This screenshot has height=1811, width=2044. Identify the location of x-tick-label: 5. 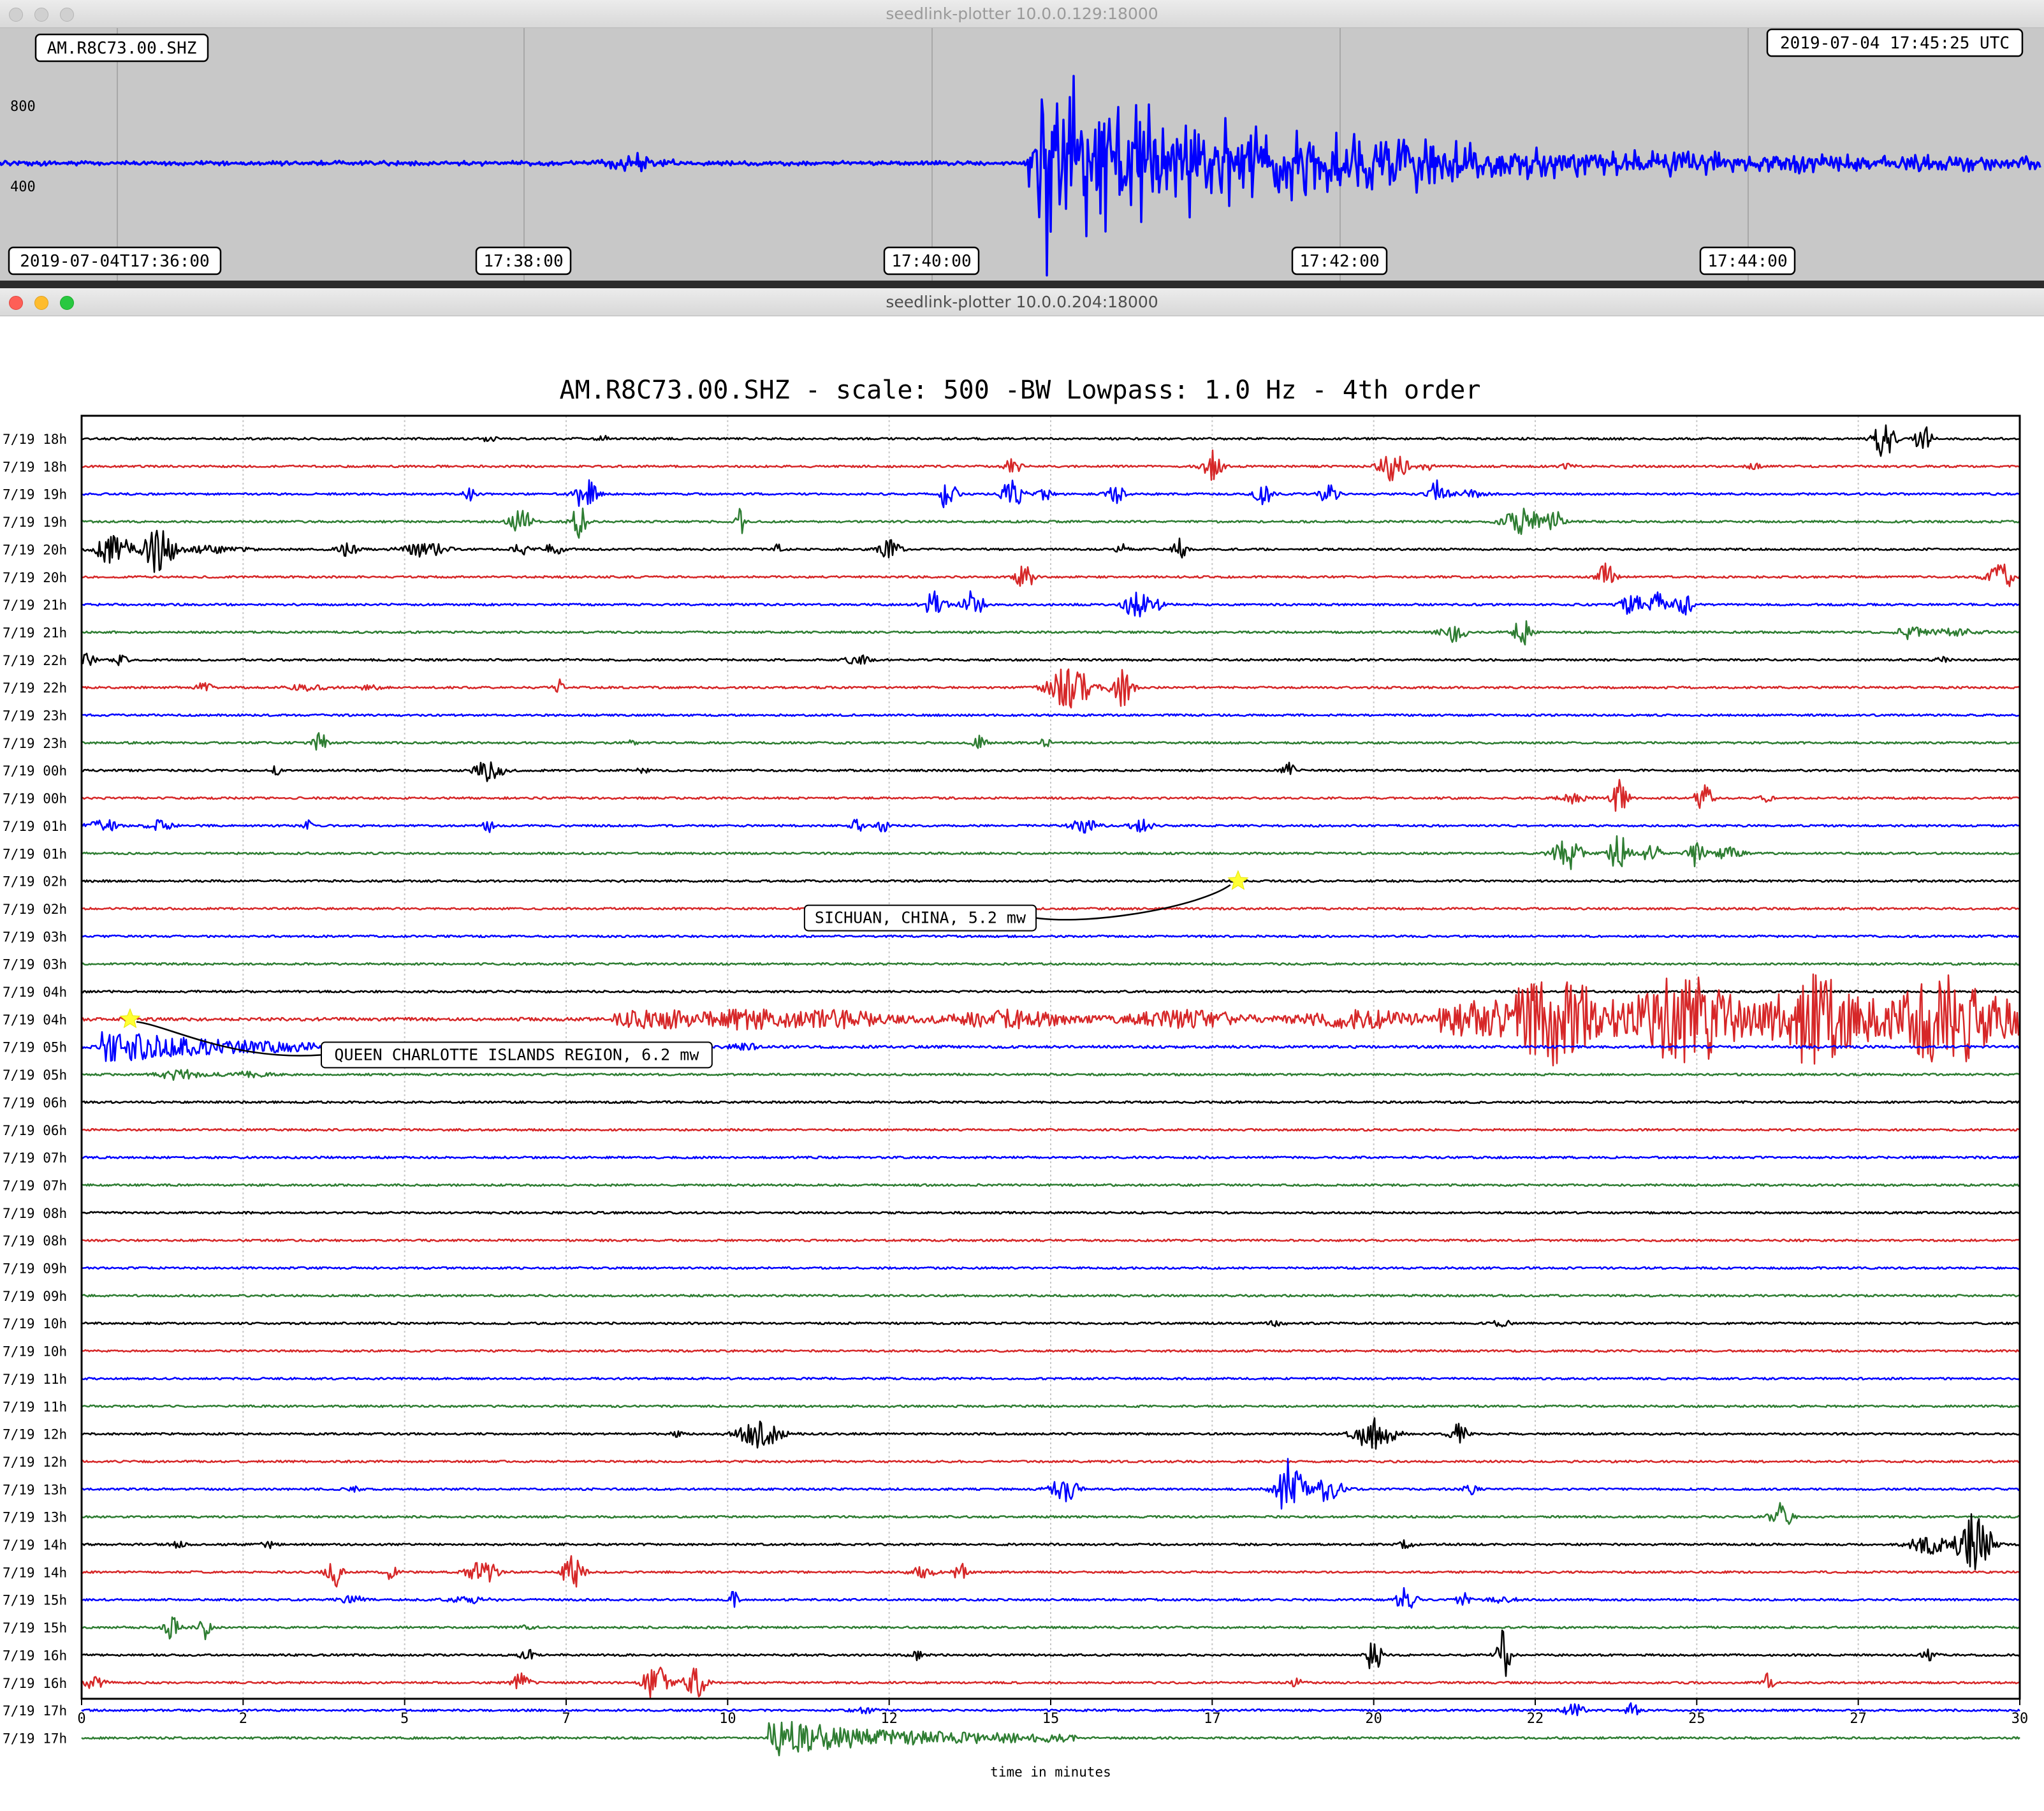
(404, 1719).